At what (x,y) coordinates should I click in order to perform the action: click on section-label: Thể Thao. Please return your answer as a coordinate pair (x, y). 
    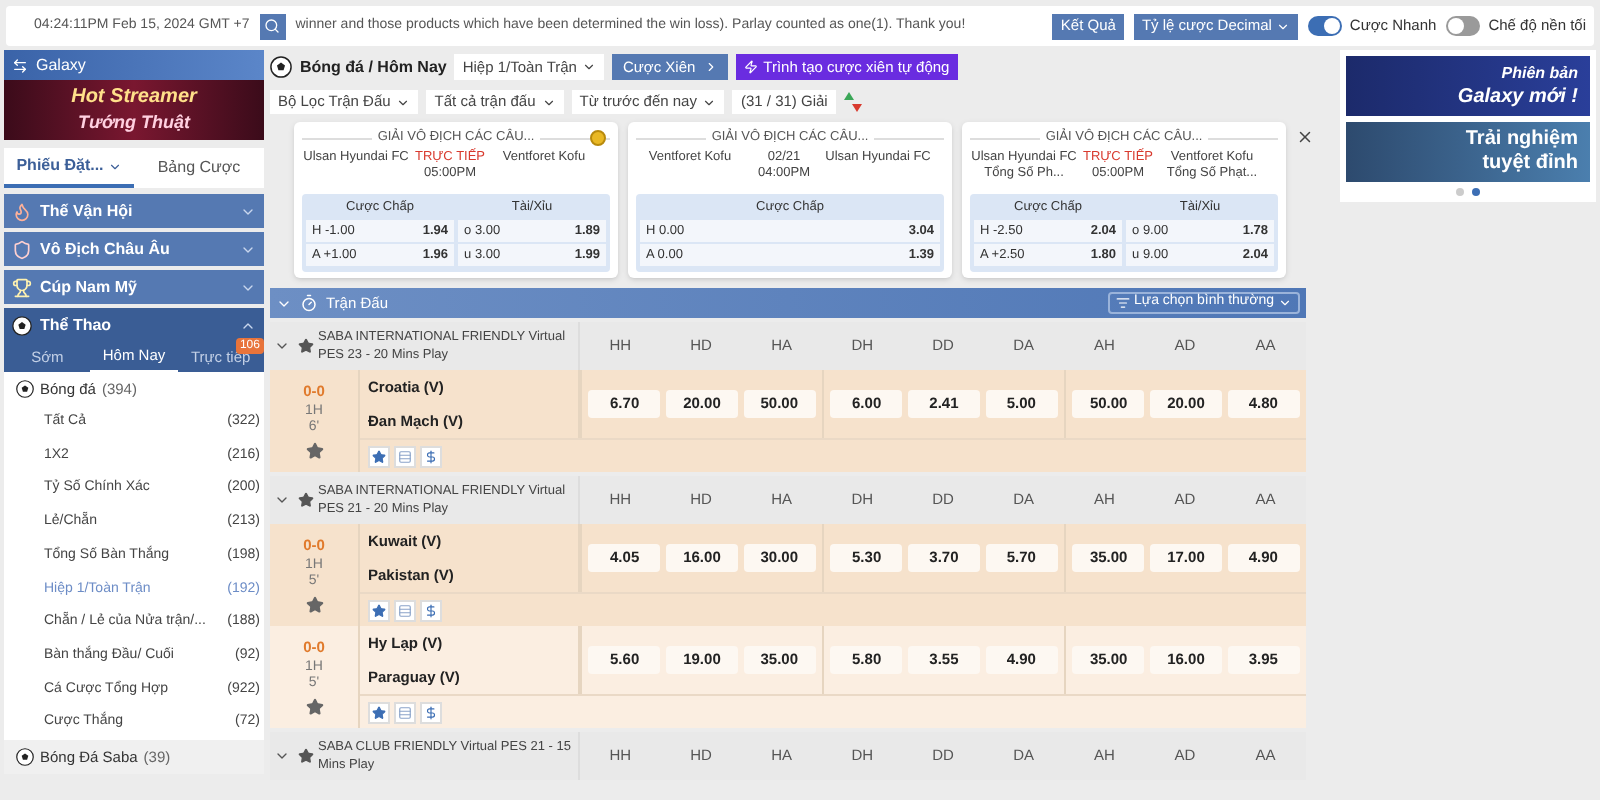
    Looking at the image, I should click on (77, 325).